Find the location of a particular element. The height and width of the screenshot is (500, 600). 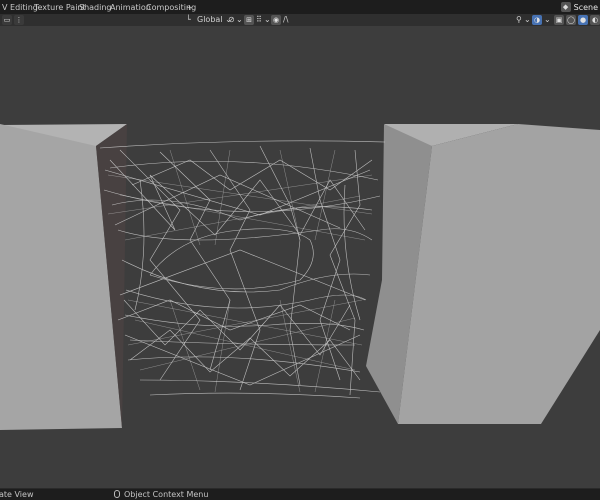

scene-icon: ◆ is located at coordinates (565, 7).